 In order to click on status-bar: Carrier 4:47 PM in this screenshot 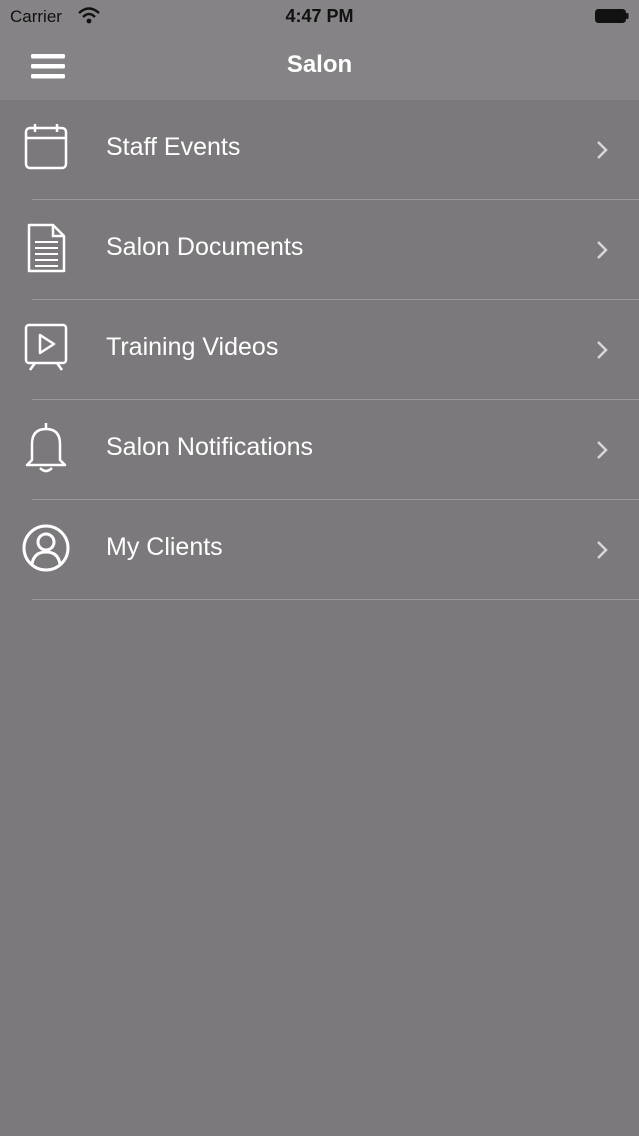, I will do `click(319, 17)`.